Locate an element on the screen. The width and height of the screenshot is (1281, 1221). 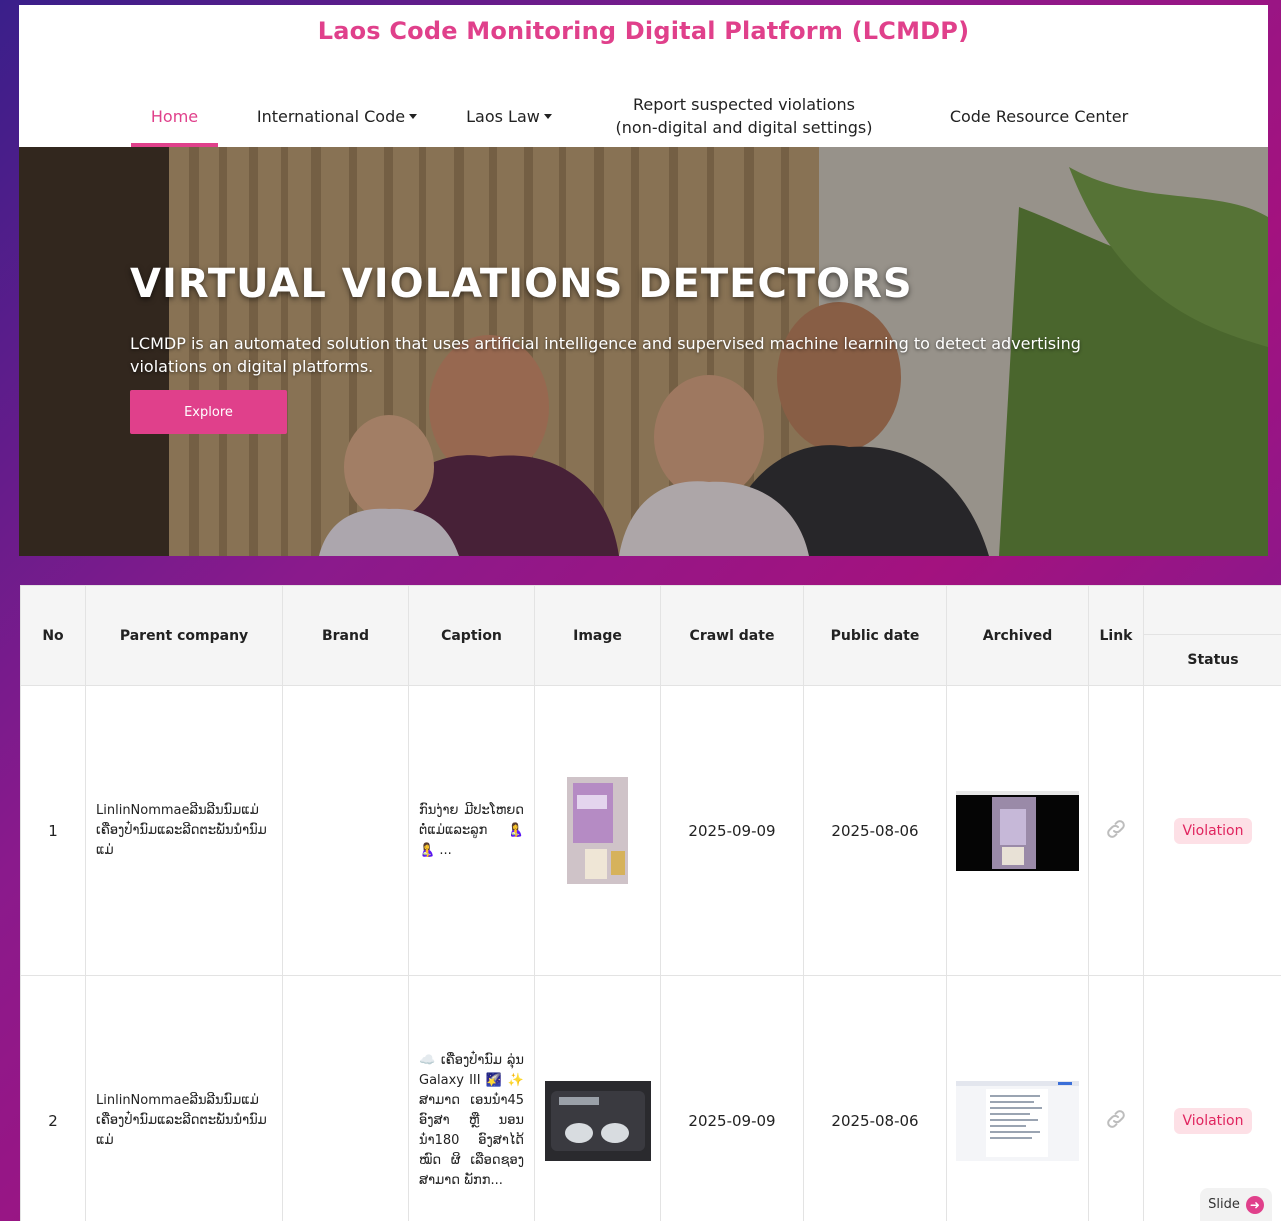
slide-label: Slide is located at coordinates (1224, 1204).